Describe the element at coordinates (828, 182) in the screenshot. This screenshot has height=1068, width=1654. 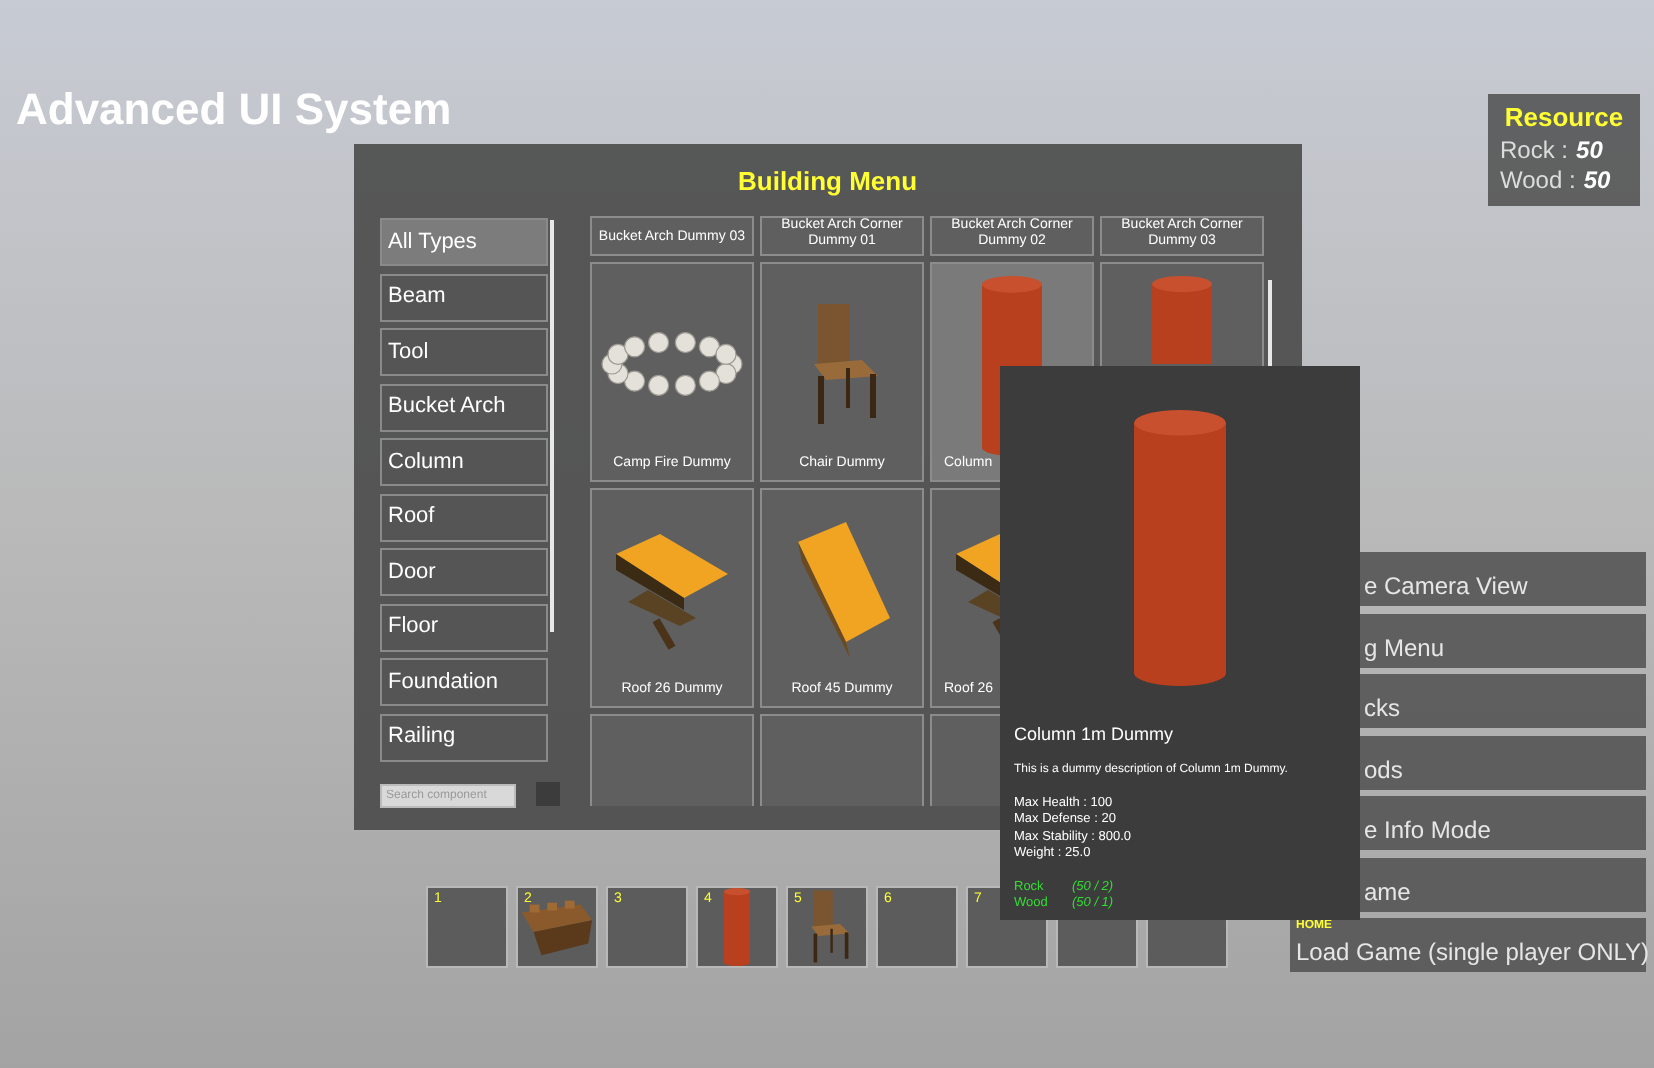
I see `panel-title: Building Menu` at that location.